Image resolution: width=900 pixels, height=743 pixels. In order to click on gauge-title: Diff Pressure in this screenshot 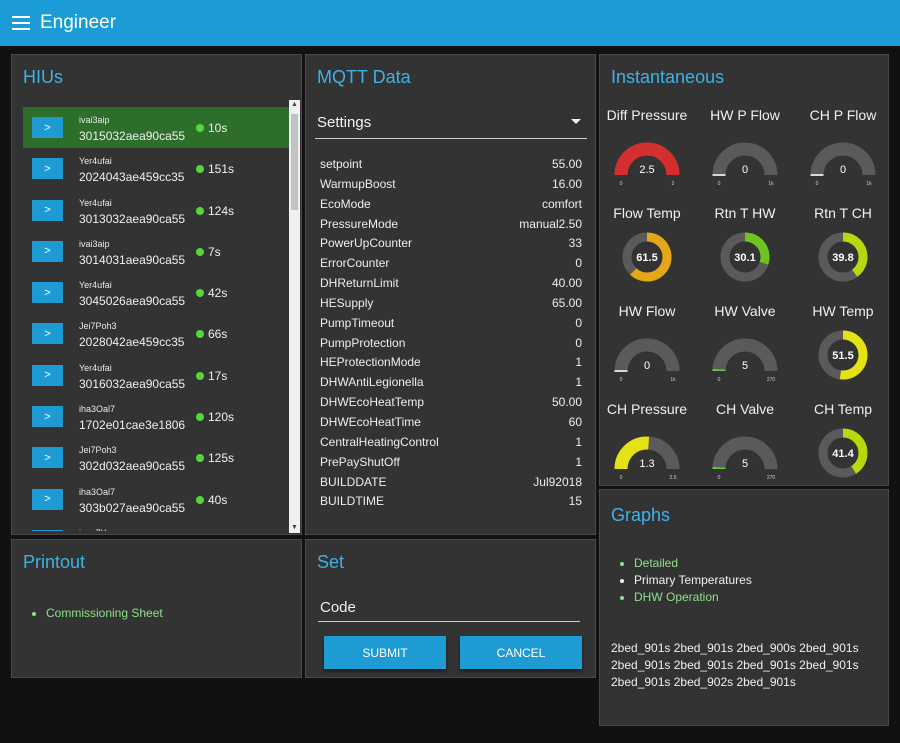, I will do `click(647, 115)`.